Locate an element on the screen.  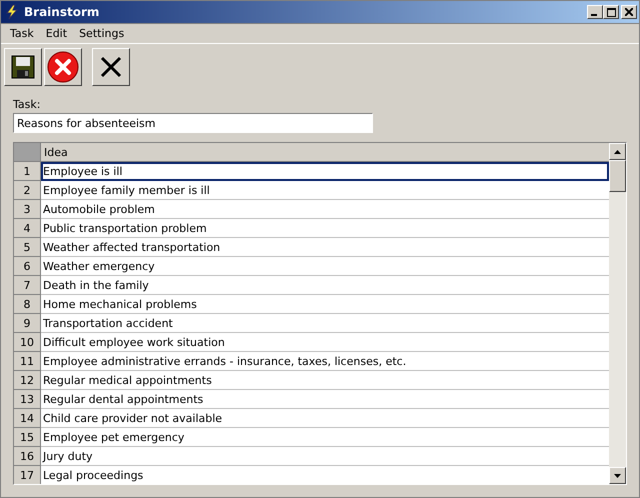
column-header: Idea is located at coordinates (325, 152).